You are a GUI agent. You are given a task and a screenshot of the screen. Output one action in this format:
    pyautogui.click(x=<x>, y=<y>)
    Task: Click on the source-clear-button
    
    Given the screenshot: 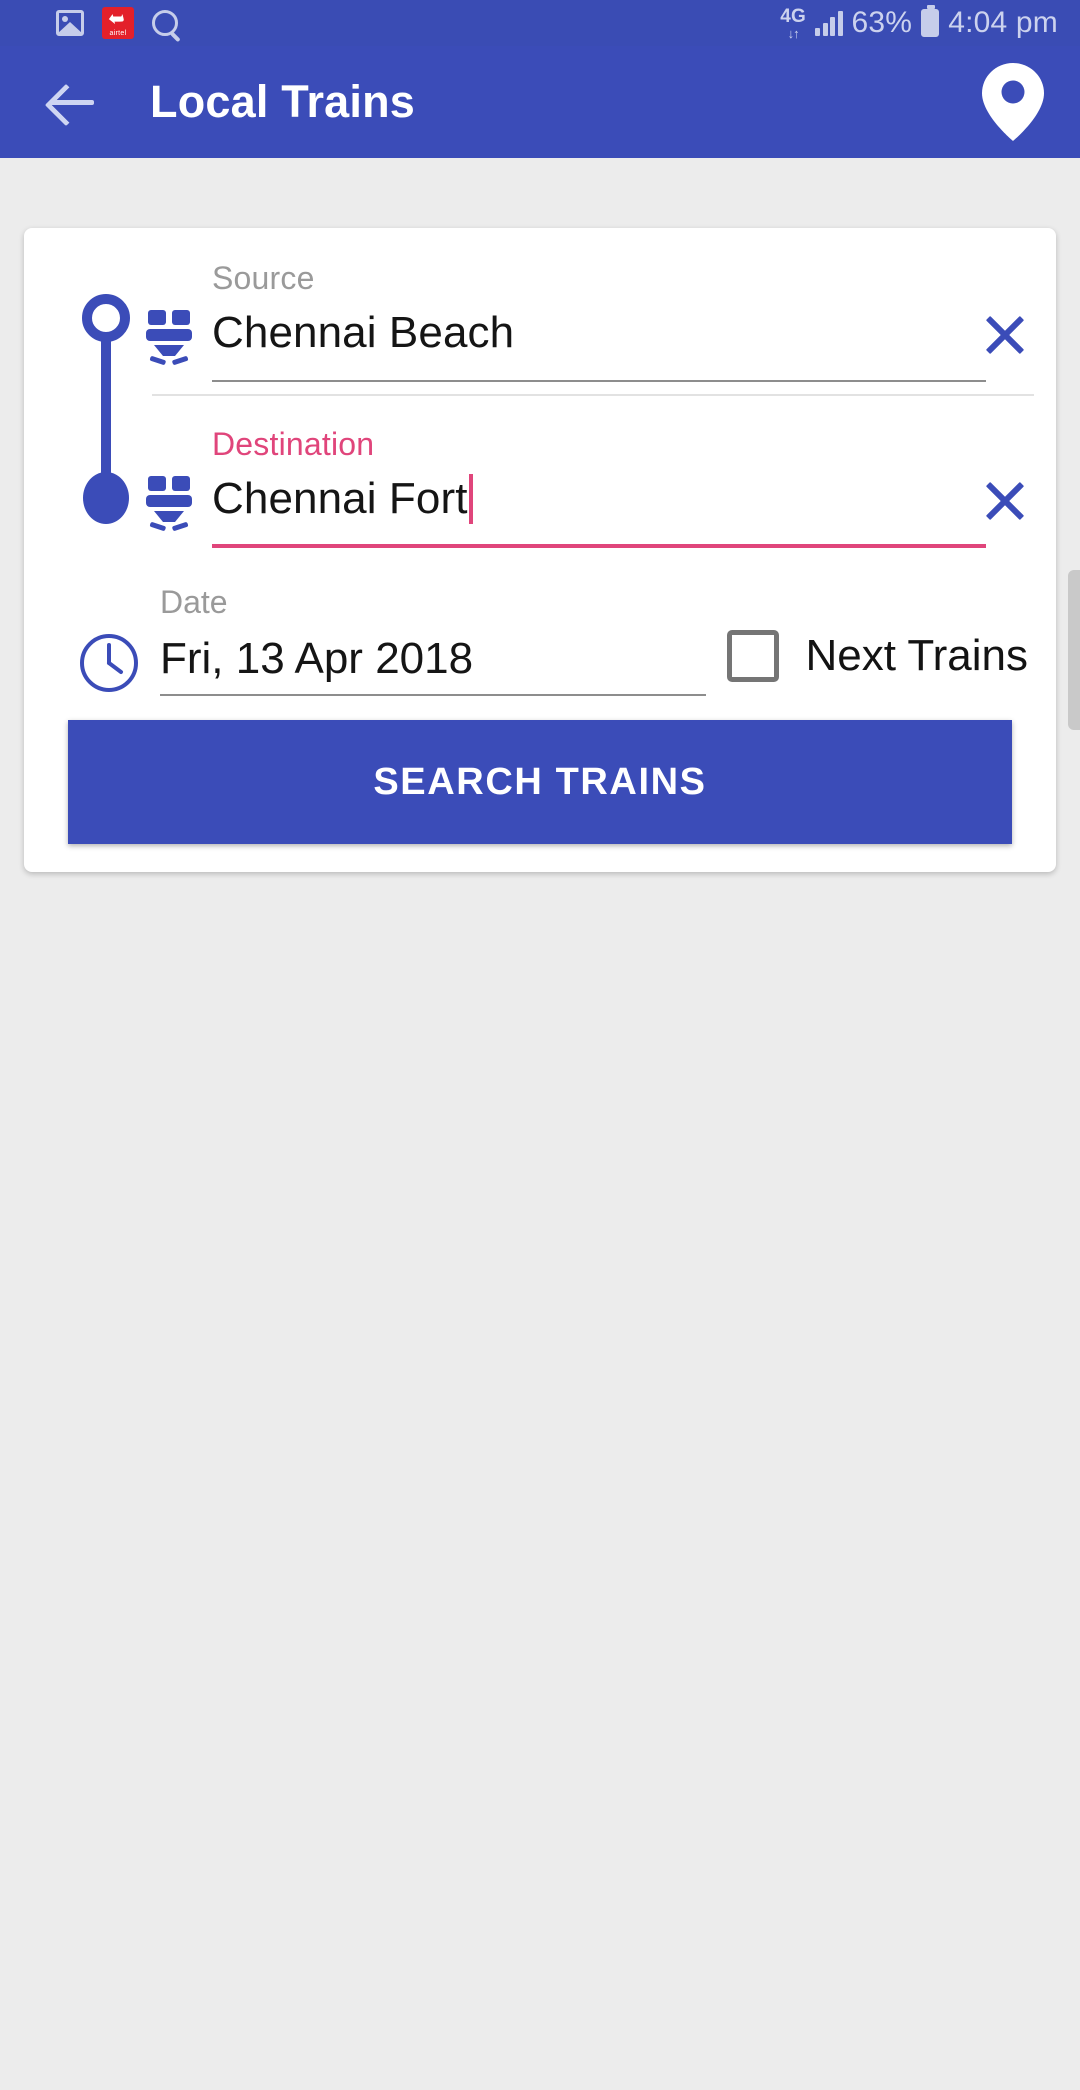 What is the action you would take?
    pyautogui.click(x=1005, y=335)
    